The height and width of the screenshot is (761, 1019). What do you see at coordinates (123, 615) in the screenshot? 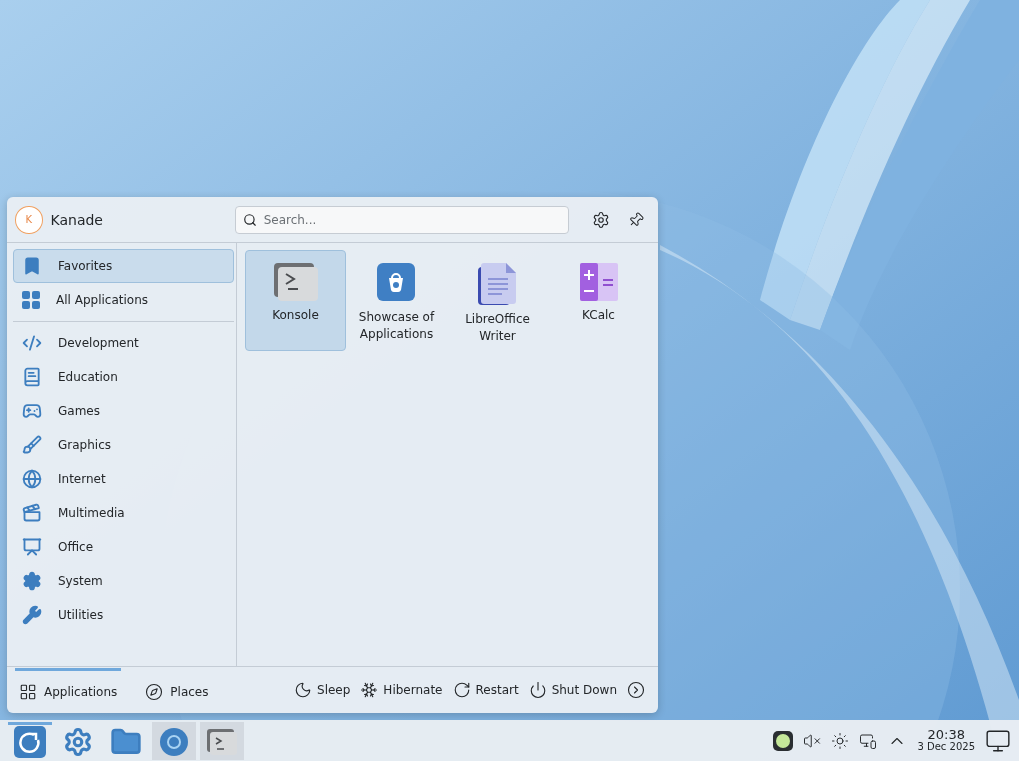
I see `category-item: Utilities` at bounding box center [123, 615].